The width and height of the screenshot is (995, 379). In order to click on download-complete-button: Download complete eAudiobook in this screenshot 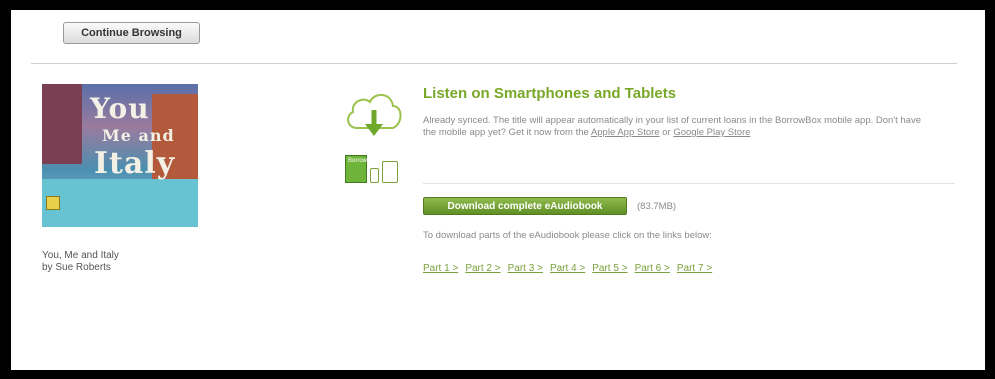, I will do `click(525, 206)`.